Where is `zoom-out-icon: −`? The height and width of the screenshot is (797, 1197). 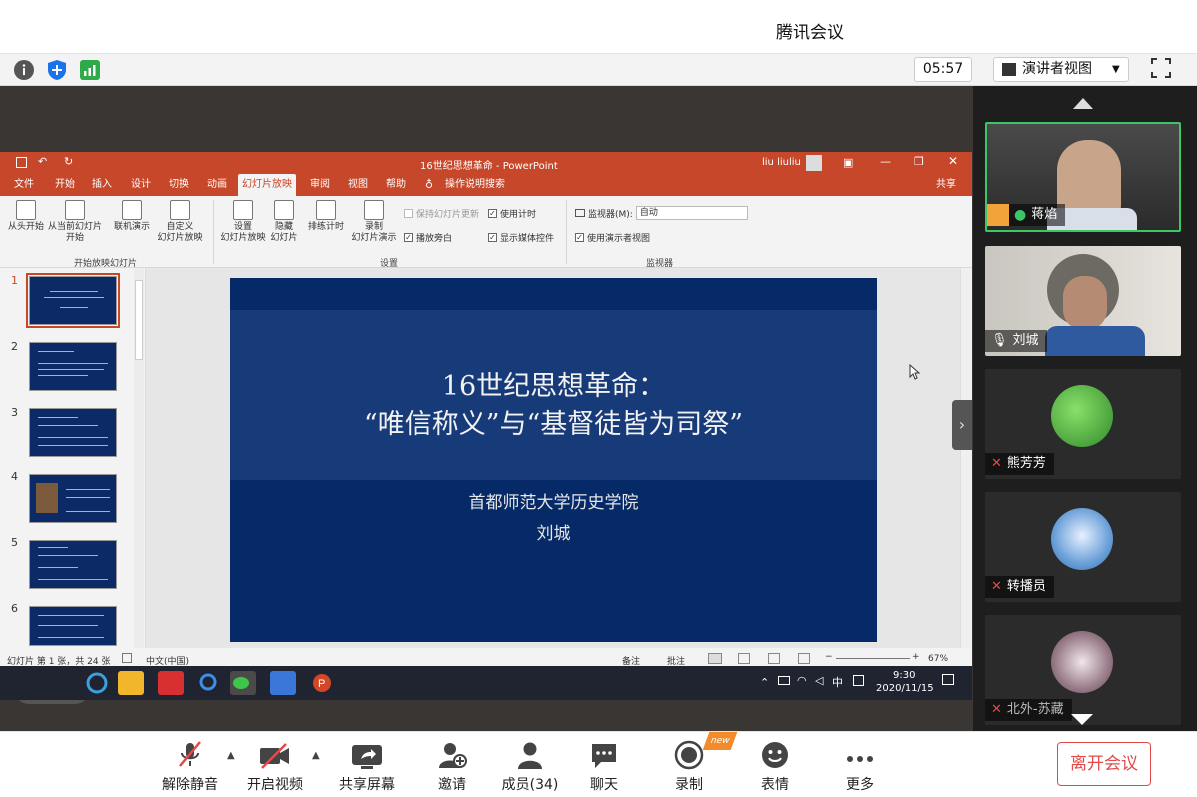
zoom-out-icon: − is located at coordinates (829, 657).